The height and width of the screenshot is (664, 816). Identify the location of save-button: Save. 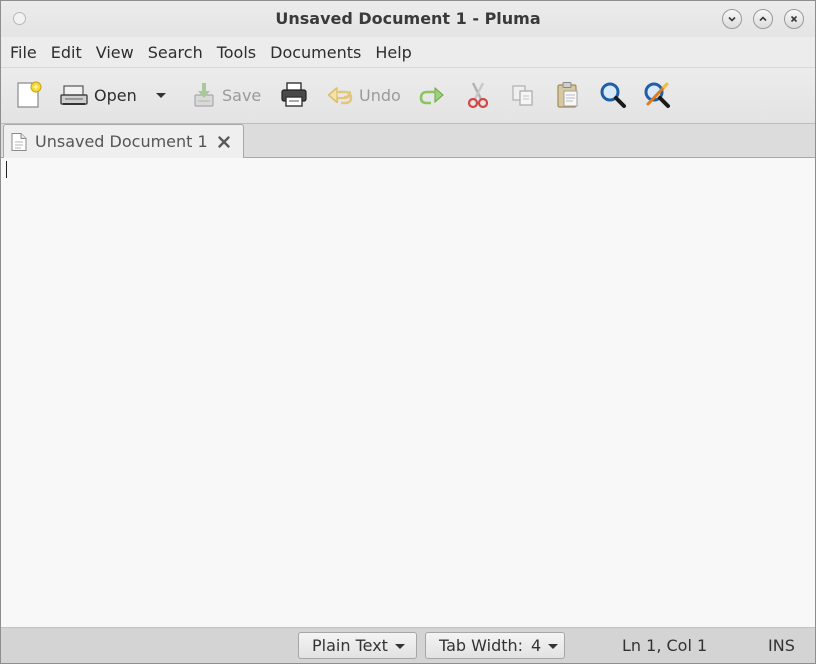
(226, 95).